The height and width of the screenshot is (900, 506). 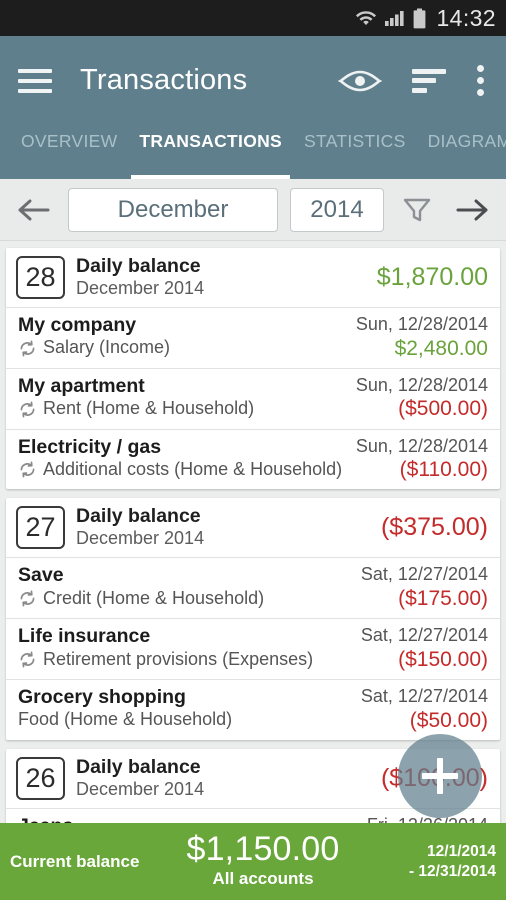 I want to click on transaction-category: Additional costs (Home & Household), so click(x=183, y=470).